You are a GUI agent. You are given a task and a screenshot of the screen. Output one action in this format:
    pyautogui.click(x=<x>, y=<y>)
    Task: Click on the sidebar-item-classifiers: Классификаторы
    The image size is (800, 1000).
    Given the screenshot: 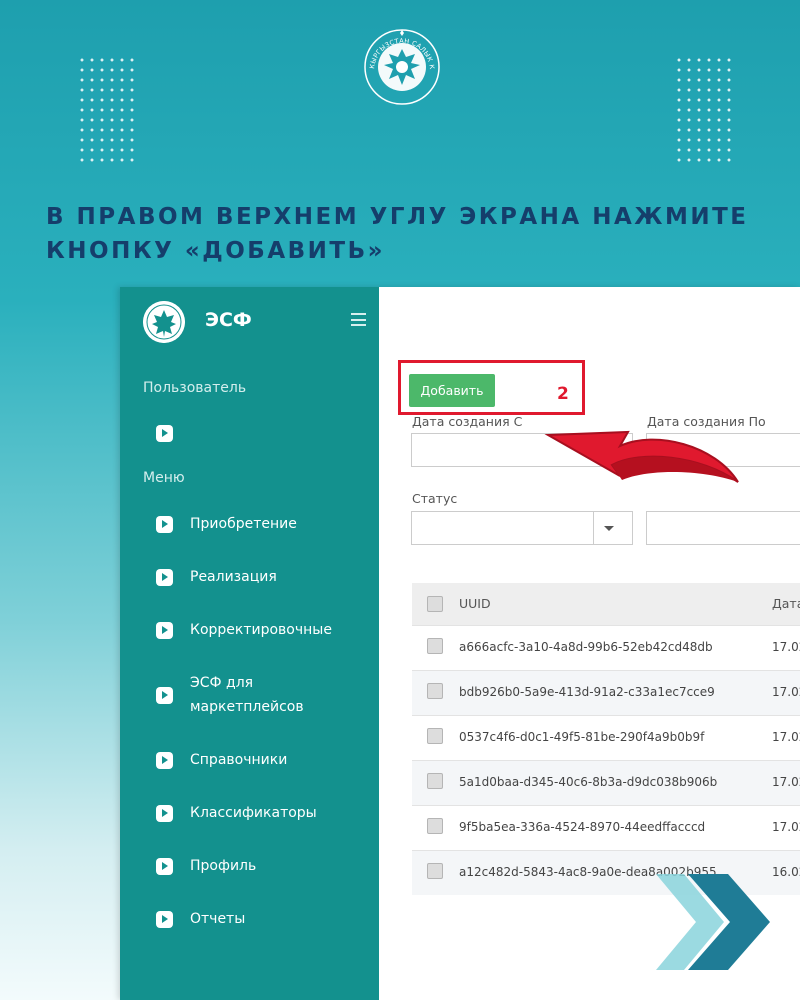 What is the action you would take?
    pyautogui.click(x=249, y=813)
    